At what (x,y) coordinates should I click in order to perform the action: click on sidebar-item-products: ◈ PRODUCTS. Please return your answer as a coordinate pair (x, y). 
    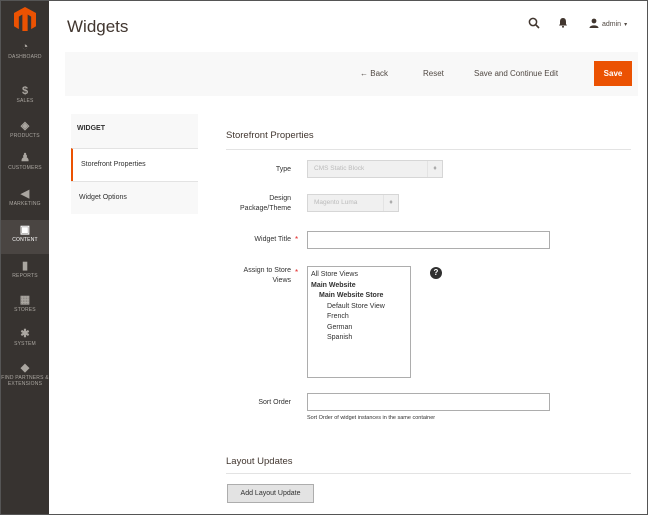
    Looking at the image, I should click on (25, 133).